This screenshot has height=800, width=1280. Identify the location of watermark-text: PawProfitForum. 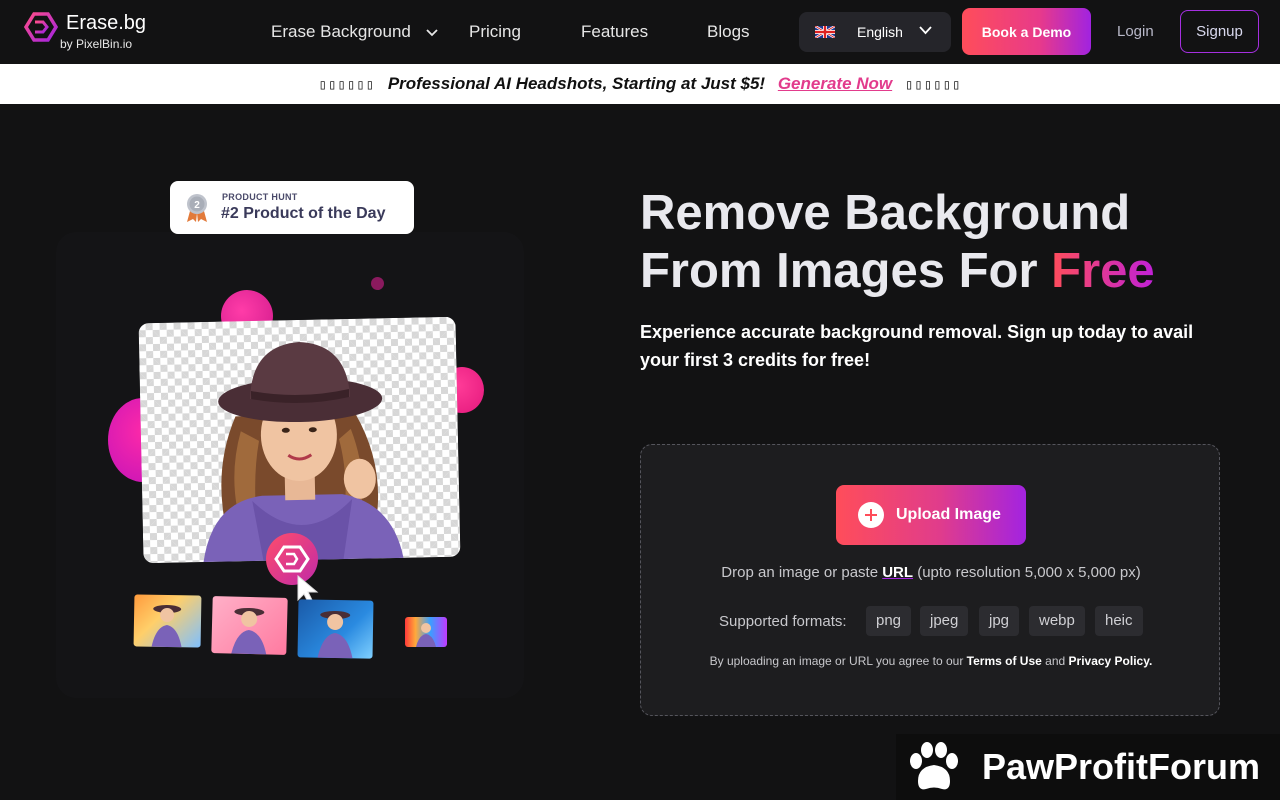
(1121, 766).